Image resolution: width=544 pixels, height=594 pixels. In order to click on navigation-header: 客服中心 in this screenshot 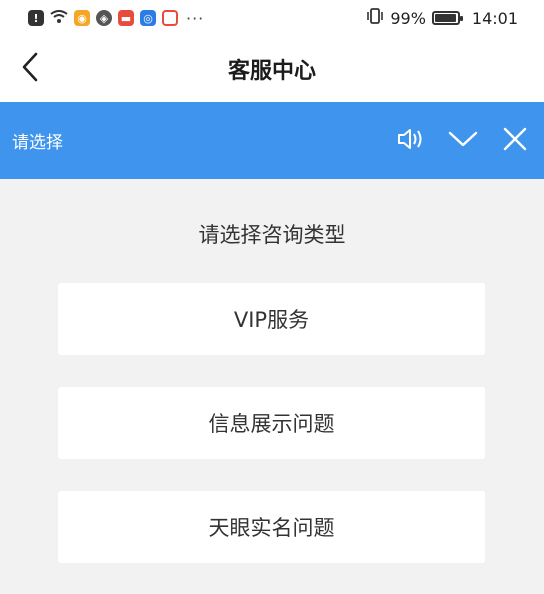, I will do `click(272, 69)`.